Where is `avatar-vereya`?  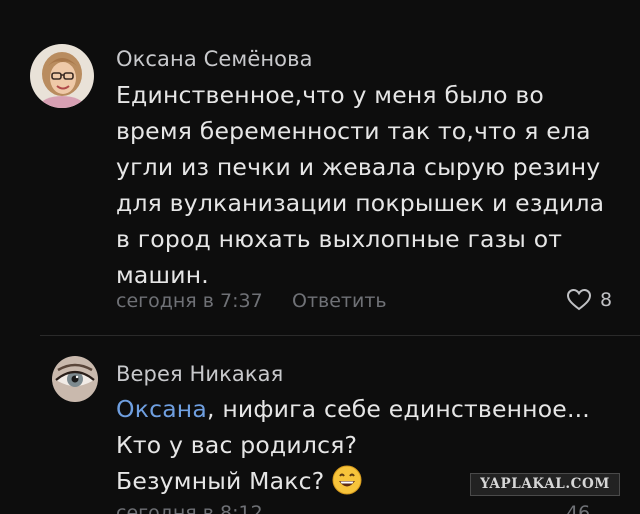
avatar-vereya is located at coordinates (75, 379).